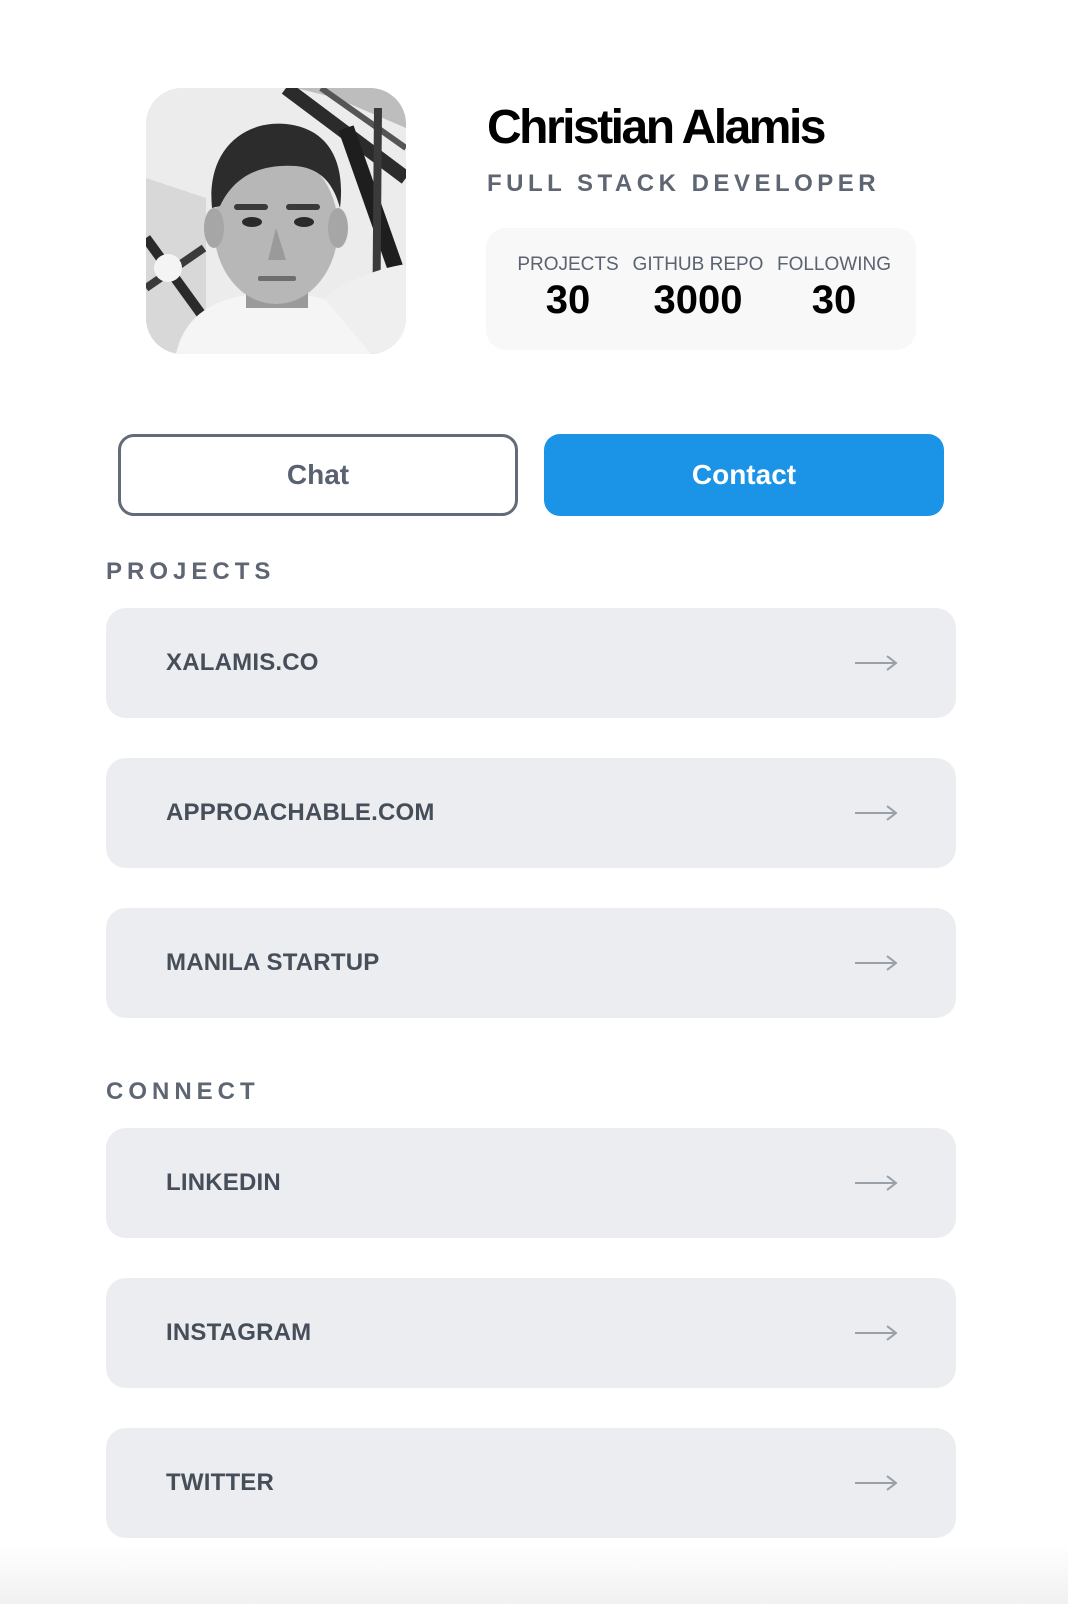 The width and height of the screenshot is (1068, 1604). What do you see at coordinates (698, 300) in the screenshot?
I see `stat-value: 3000` at bounding box center [698, 300].